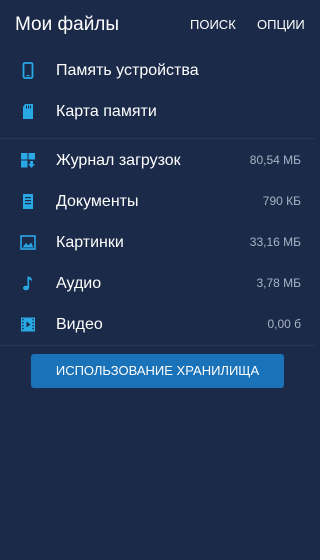 The image size is (320, 560). I want to click on app-header: Мои файлы ПОИСК ОПЦИИ, so click(157, 24).